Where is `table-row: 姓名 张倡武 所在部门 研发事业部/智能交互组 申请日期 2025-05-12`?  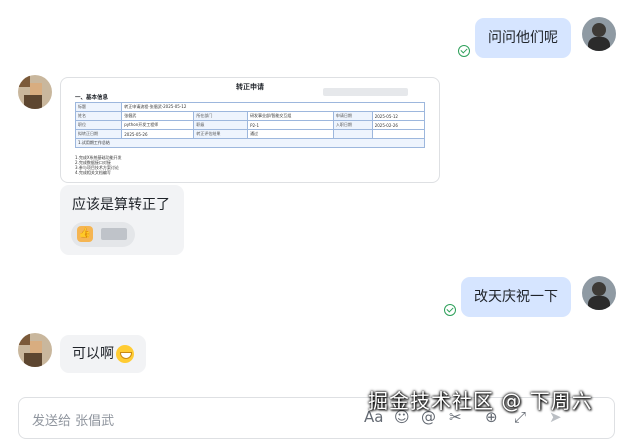 table-row: 姓名 张倡武 所在部门 研发事业部/智能交互组 申请日期 2025-05-12 is located at coordinates (250, 116).